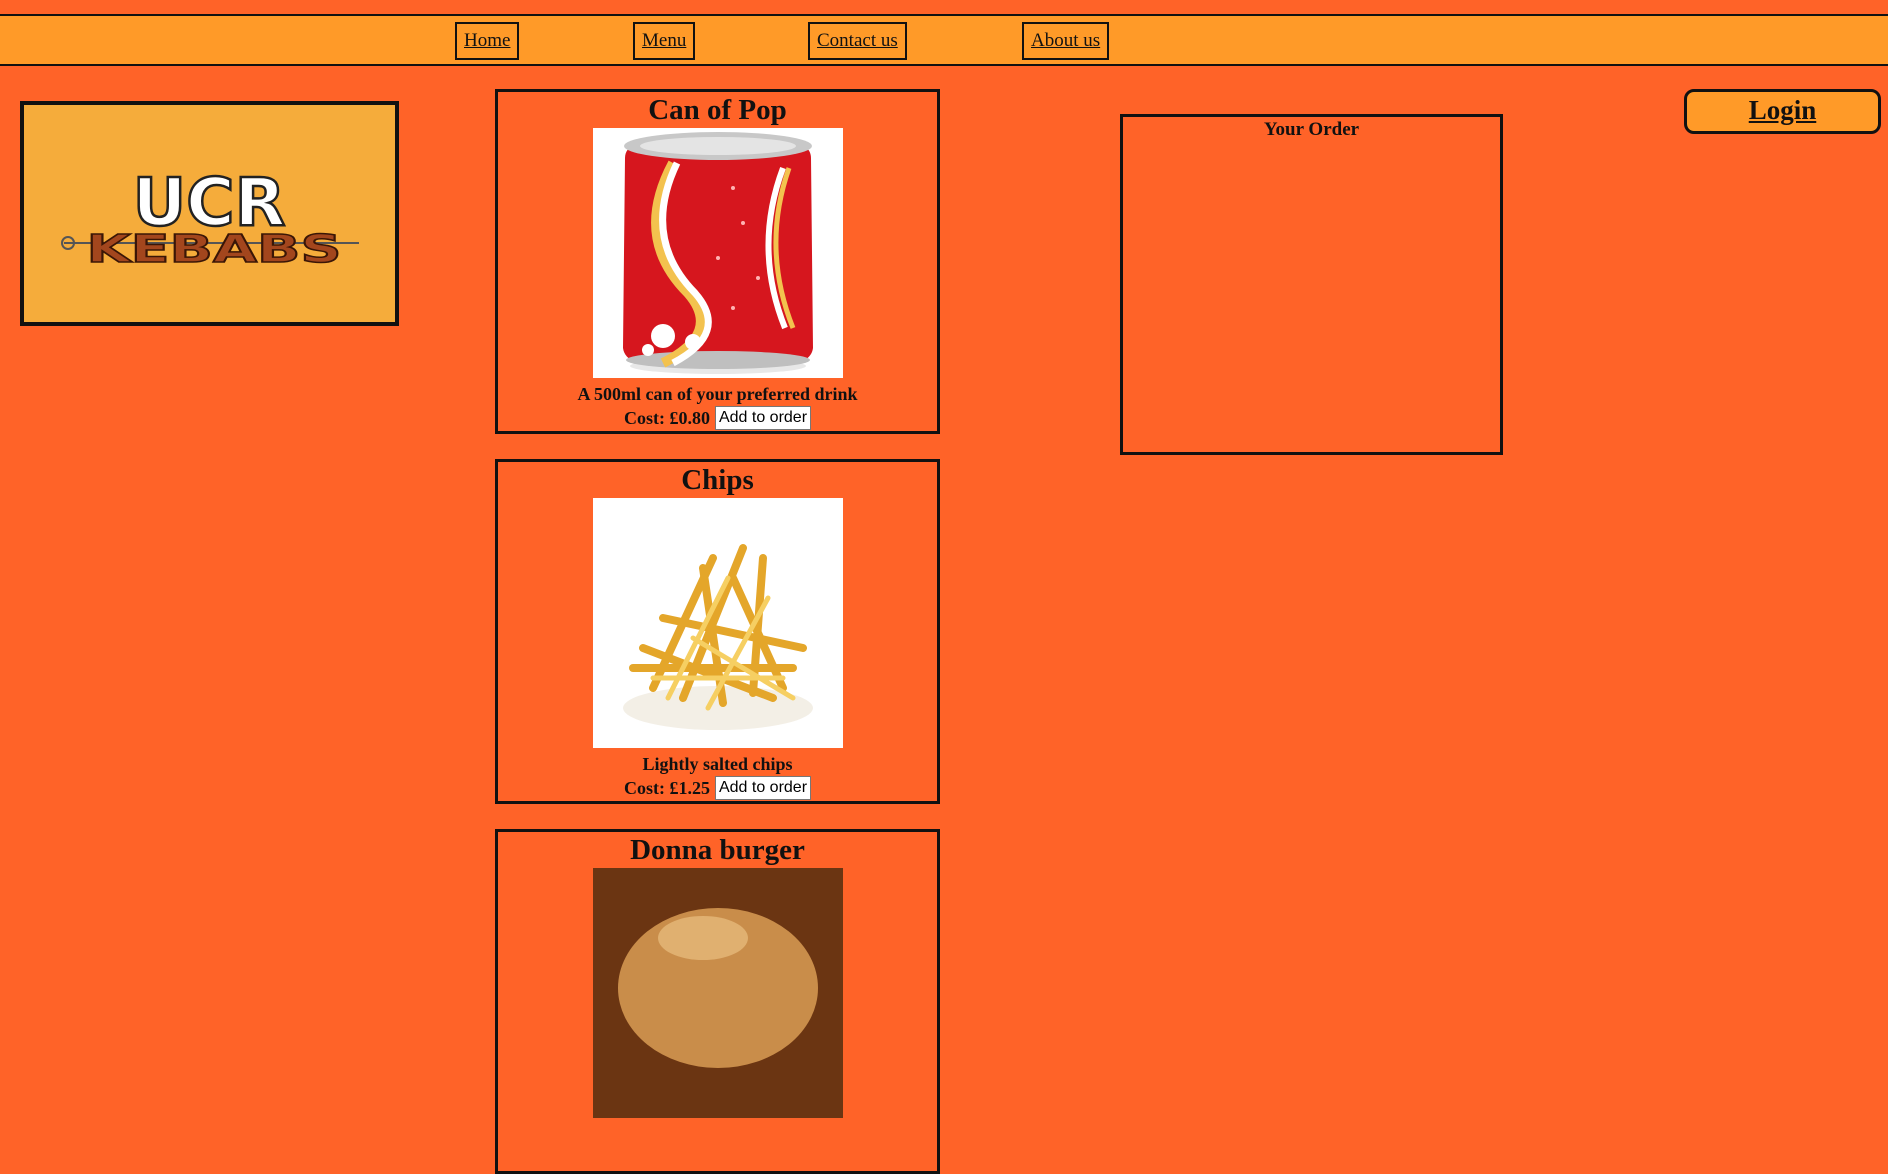 This screenshot has height=1174, width=1888. Describe the element at coordinates (210, 217) in the screenshot. I see `logo-image: UCR KEBABS` at that location.